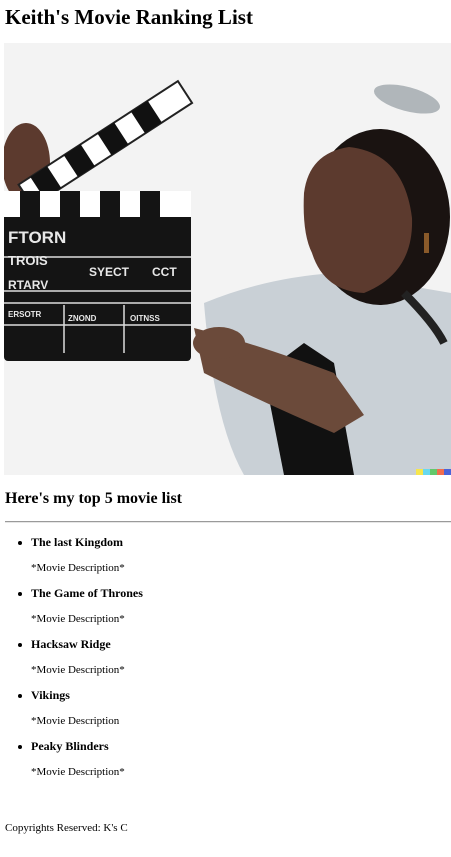 This screenshot has height=857, width=451. Describe the element at coordinates (70, 746) in the screenshot. I see `movie-title: Peaky Blinders` at that location.